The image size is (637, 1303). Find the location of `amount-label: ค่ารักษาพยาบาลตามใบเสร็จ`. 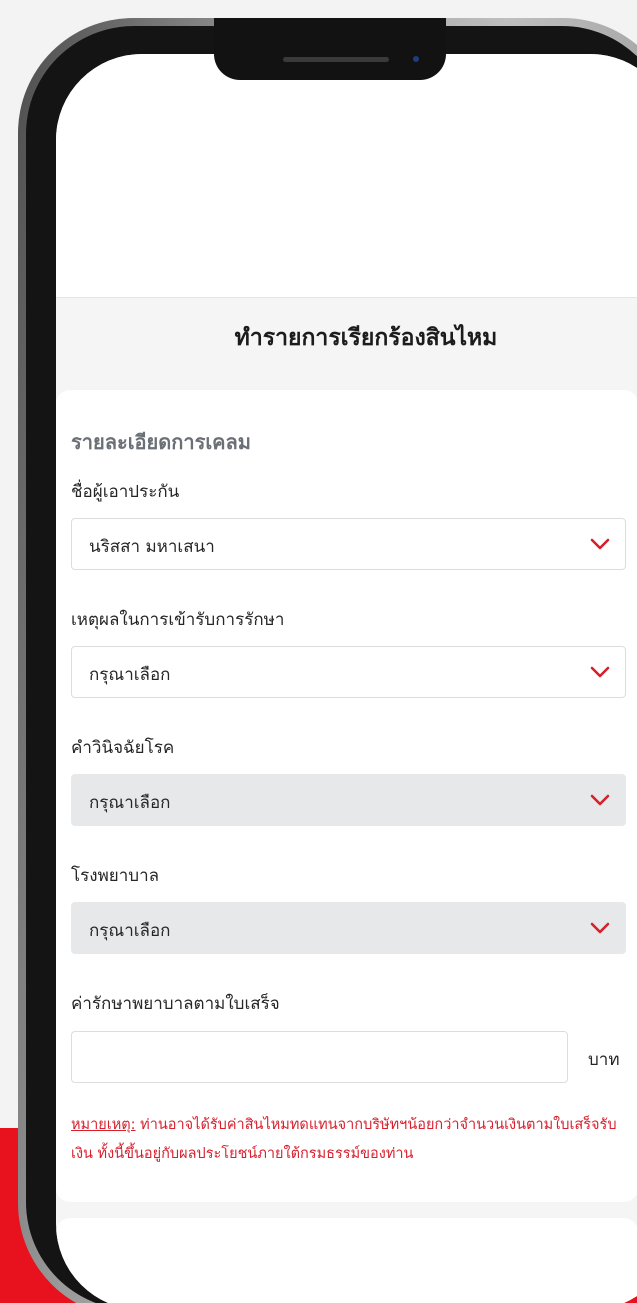

amount-label: ค่ารักษาพยาบาลตามใบเสร็จ is located at coordinates (175, 1004).